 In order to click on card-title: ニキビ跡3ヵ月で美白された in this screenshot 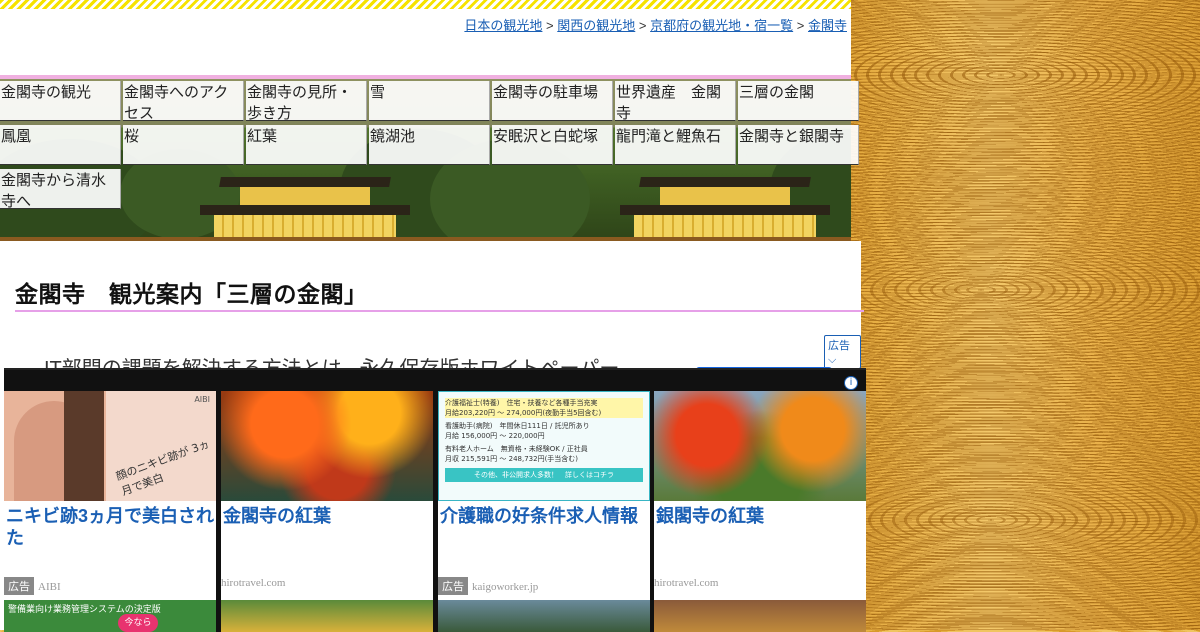, I will do `click(110, 527)`.